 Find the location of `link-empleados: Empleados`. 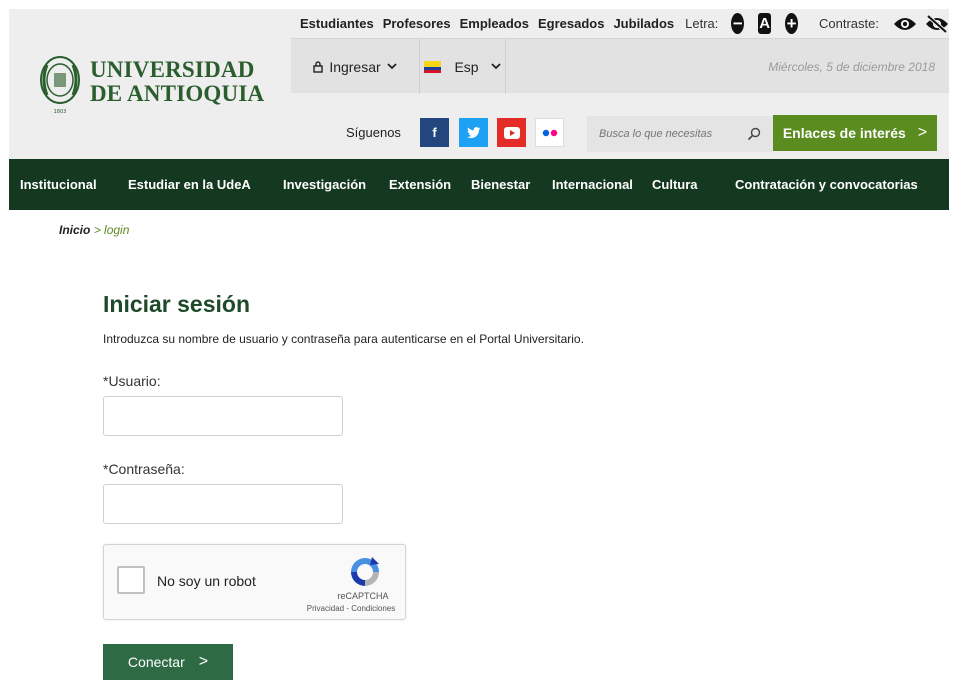

link-empleados: Empleados is located at coordinates (494, 23).